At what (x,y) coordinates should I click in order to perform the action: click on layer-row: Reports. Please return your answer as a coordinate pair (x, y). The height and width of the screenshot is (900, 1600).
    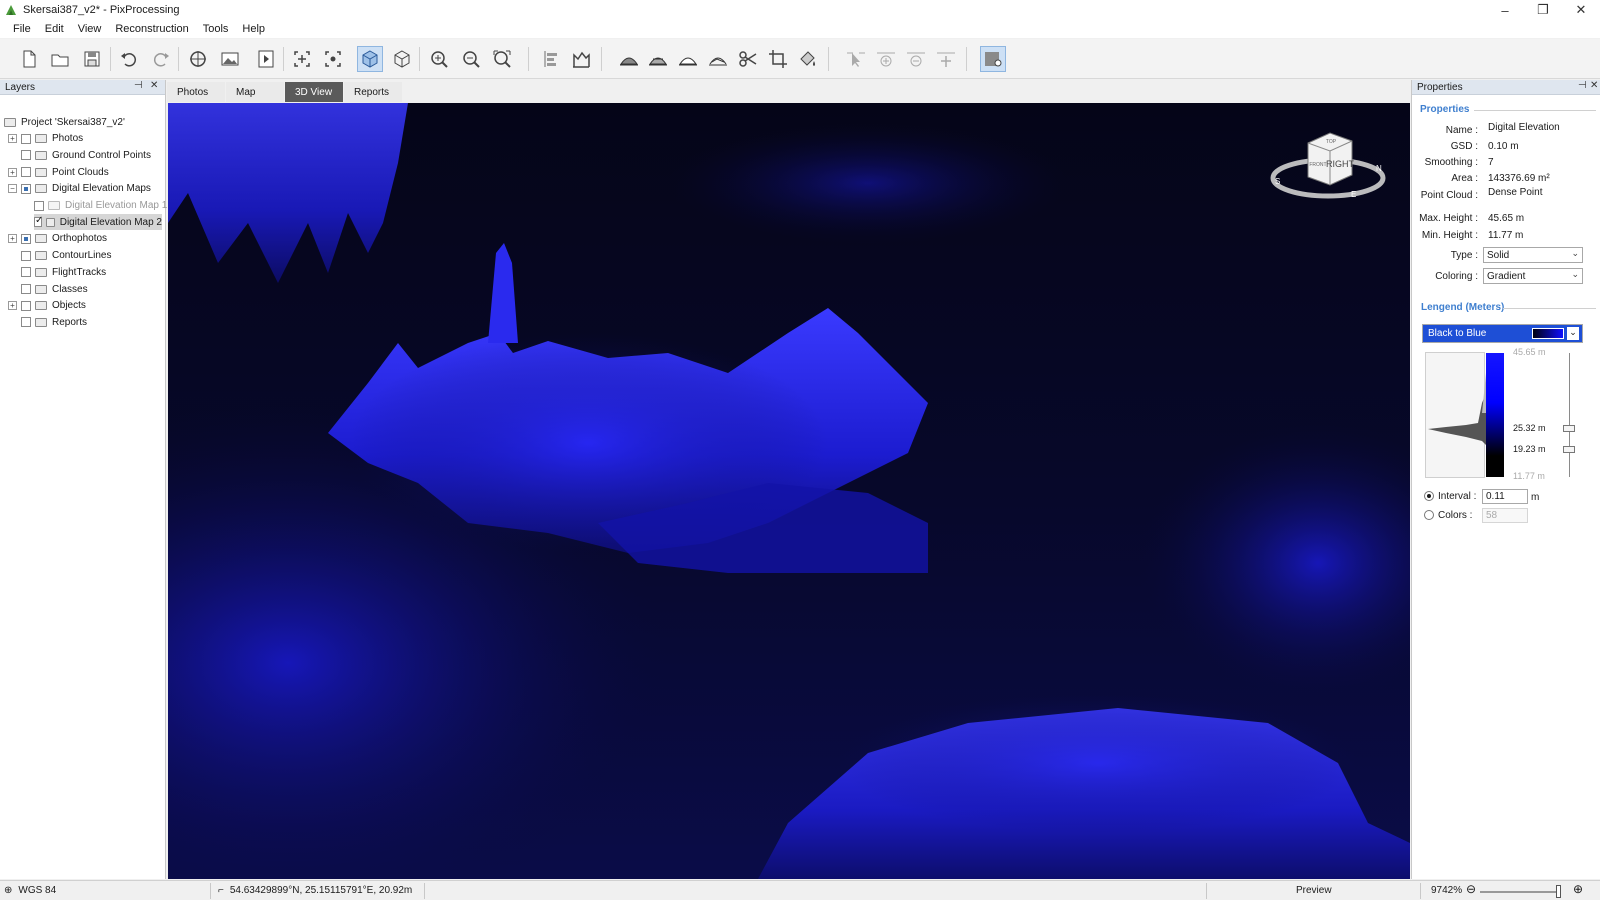
    Looking at the image, I should click on (47, 322).